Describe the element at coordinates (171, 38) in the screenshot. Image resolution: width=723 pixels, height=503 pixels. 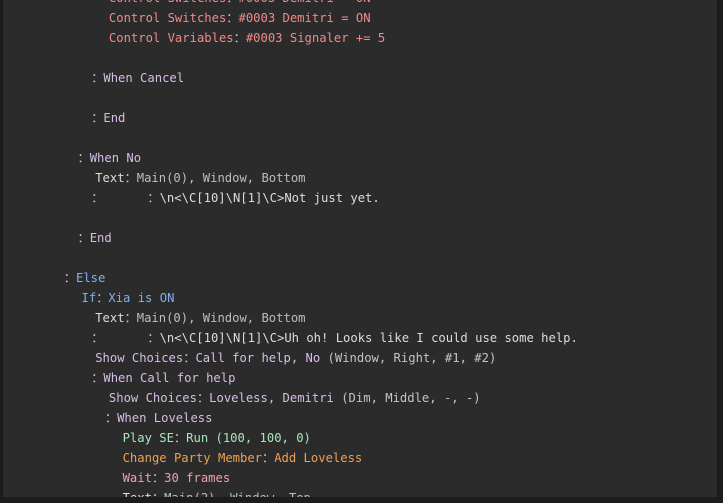
I see `command-text: Control Variables` at that location.